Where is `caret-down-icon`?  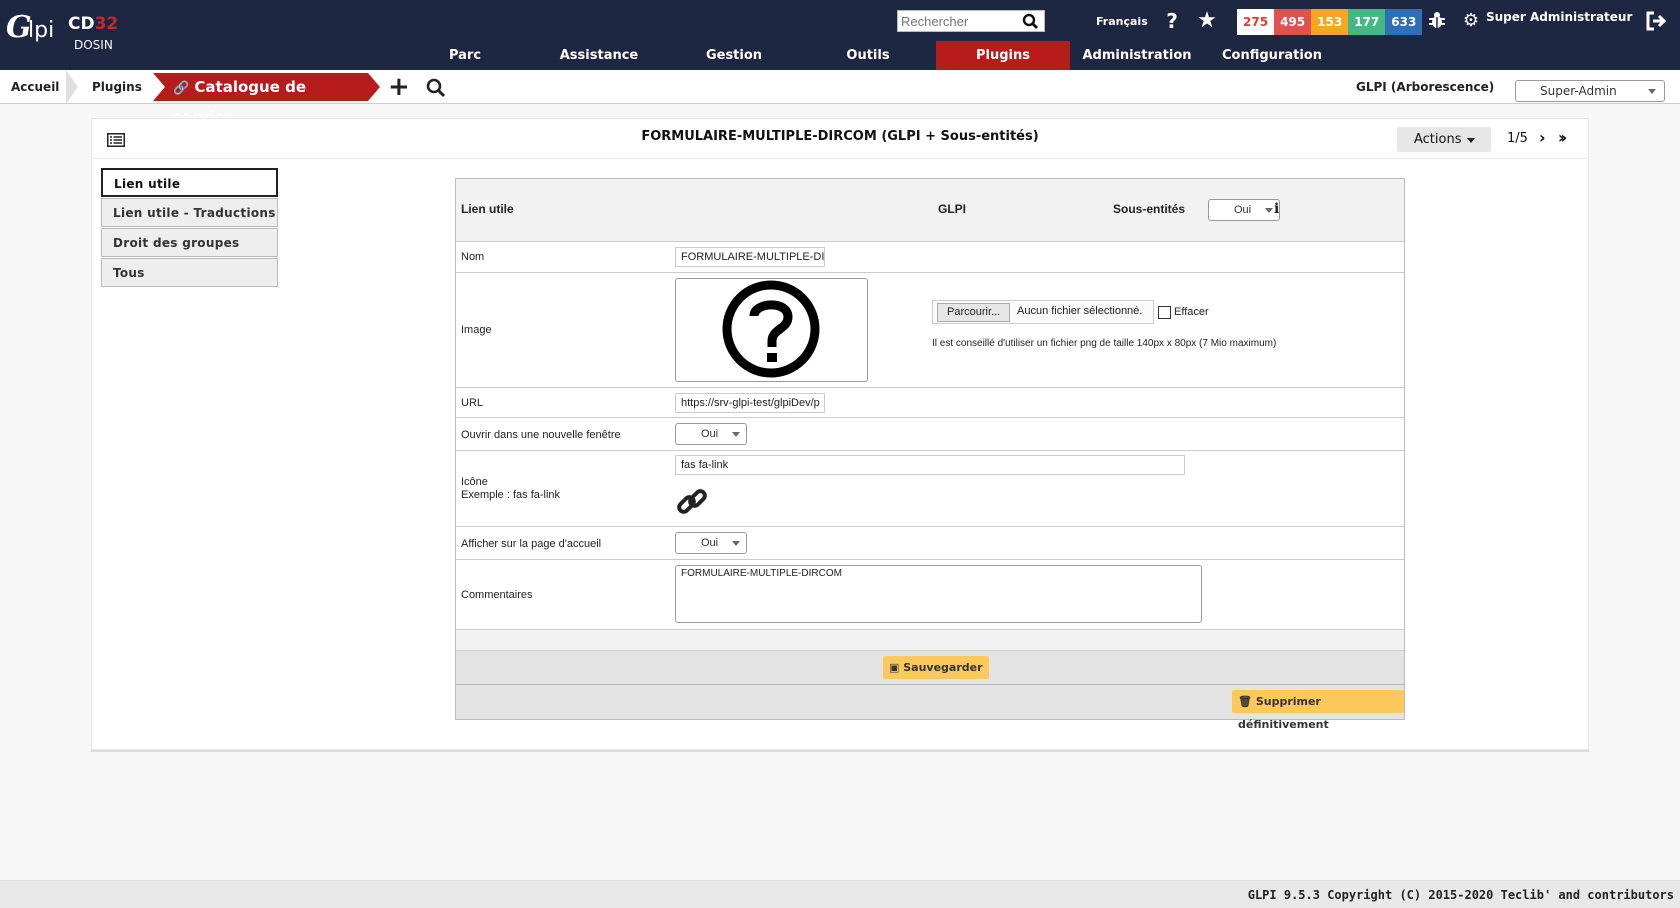 caret-down-icon is located at coordinates (1471, 140).